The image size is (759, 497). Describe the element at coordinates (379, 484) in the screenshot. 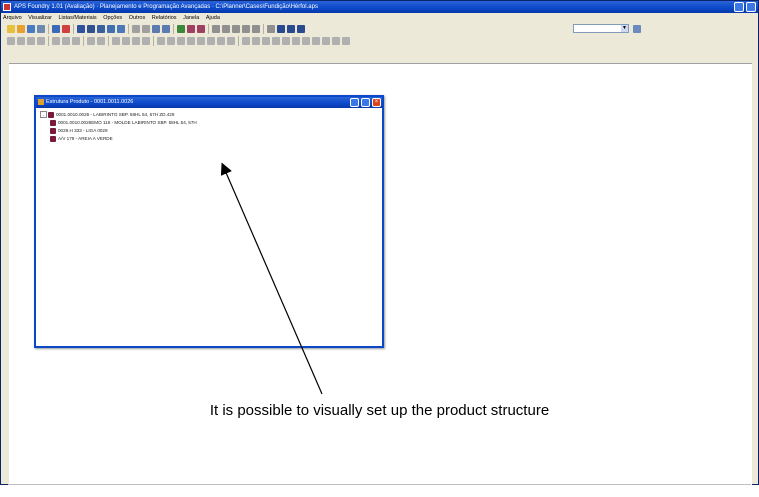

I see `status-divider` at that location.